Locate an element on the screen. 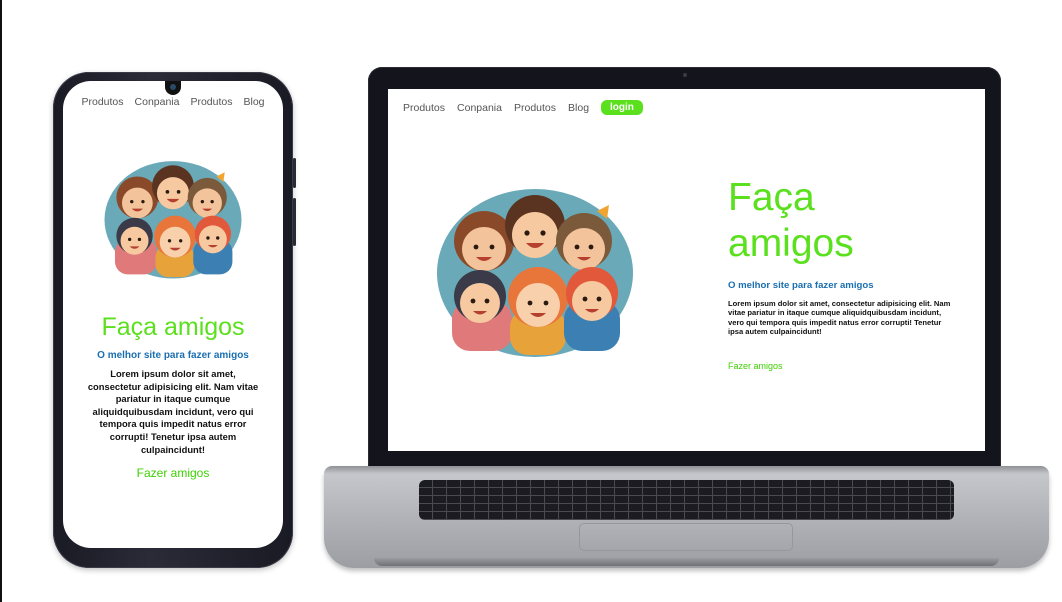  phone-hero-title: Faça amigos is located at coordinates (173, 327).